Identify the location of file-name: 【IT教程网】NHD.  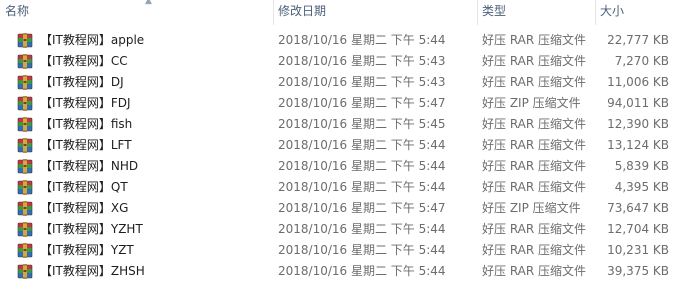
(89, 166).